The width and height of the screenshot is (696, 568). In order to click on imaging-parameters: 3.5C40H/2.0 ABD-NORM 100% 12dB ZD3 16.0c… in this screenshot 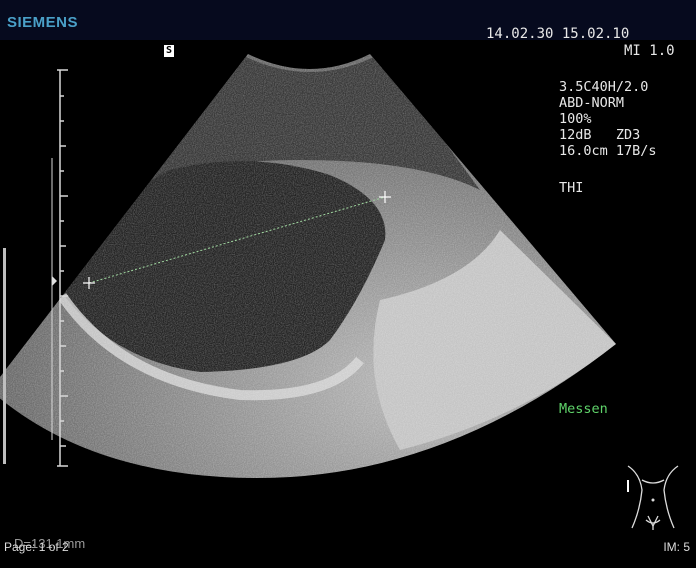, I will do `click(608, 119)`.